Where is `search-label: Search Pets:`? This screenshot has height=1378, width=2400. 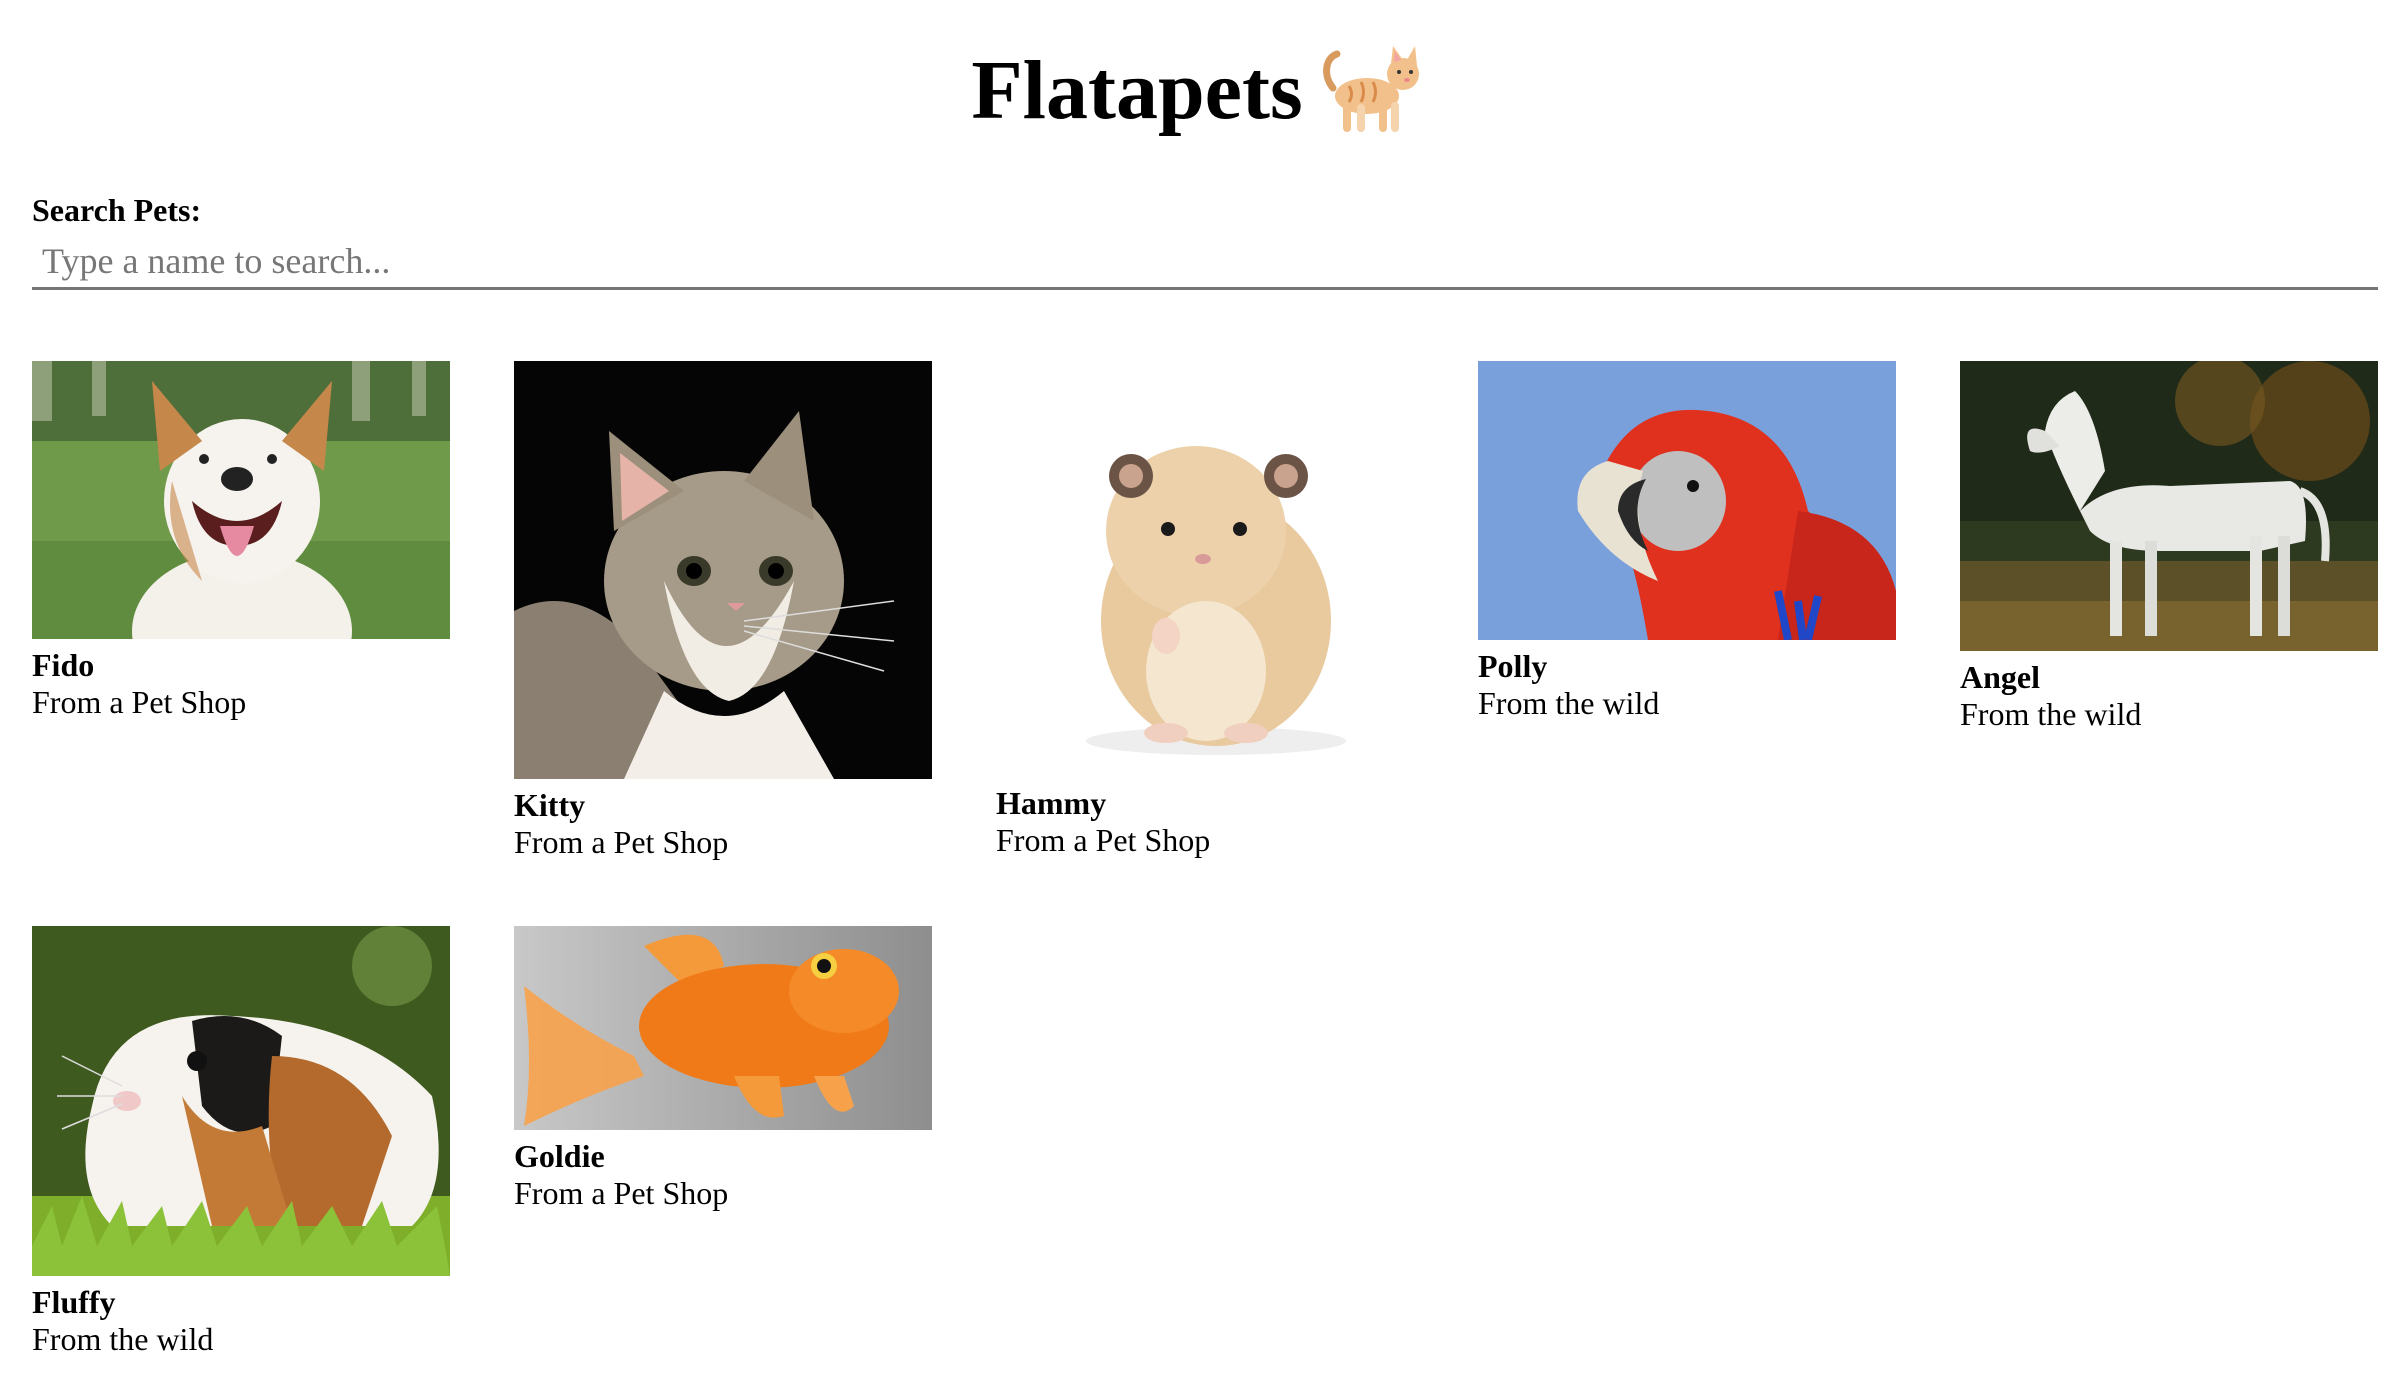 search-label: Search Pets: is located at coordinates (117, 210).